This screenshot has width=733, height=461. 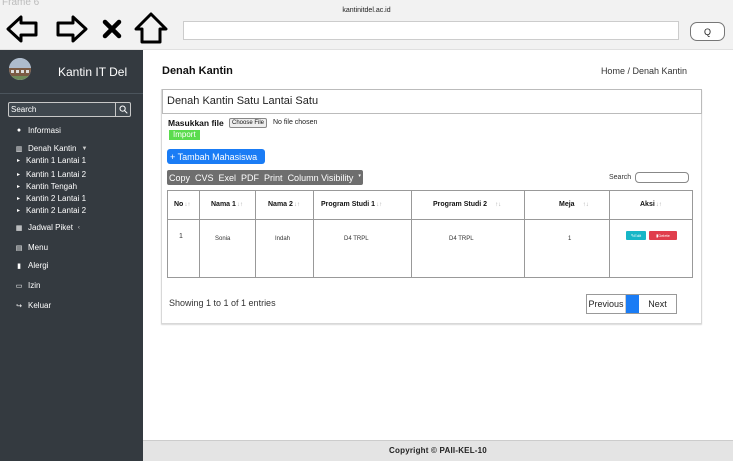 What do you see at coordinates (50, 227) in the screenshot?
I see `sidebar-item-label: Jadwal Piket` at bounding box center [50, 227].